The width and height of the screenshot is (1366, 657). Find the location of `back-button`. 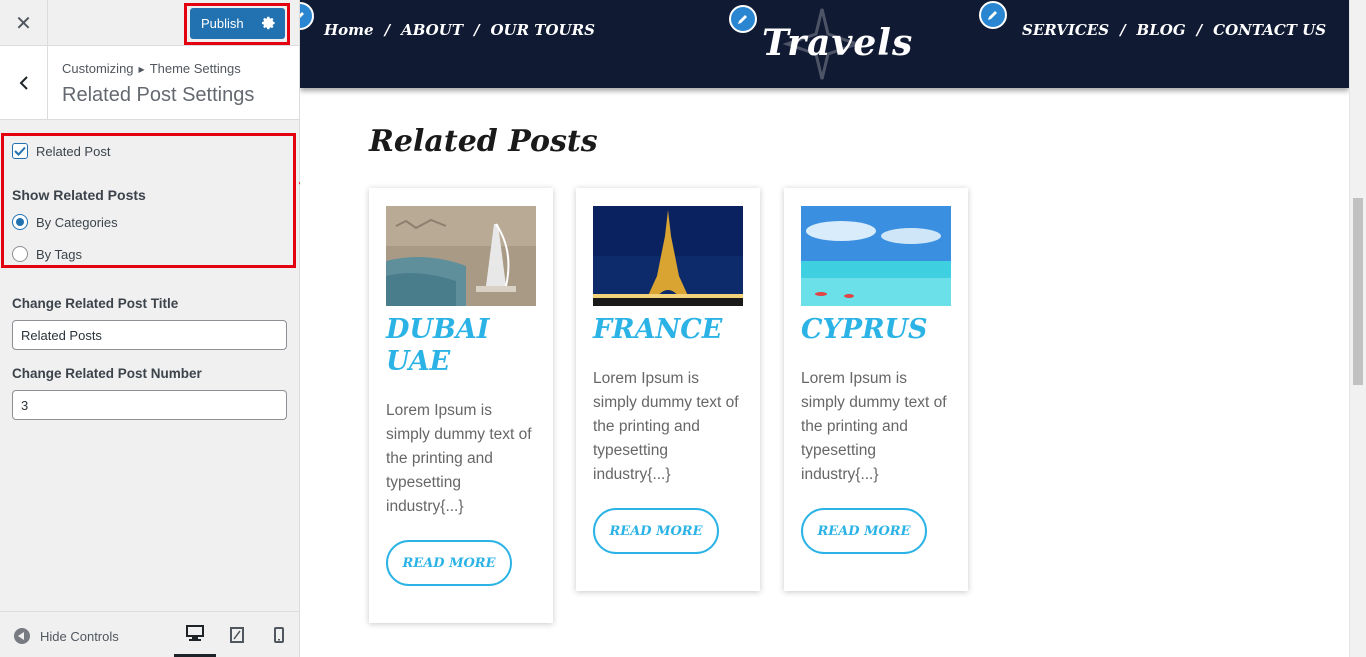

back-button is located at coordinates (24, 82).